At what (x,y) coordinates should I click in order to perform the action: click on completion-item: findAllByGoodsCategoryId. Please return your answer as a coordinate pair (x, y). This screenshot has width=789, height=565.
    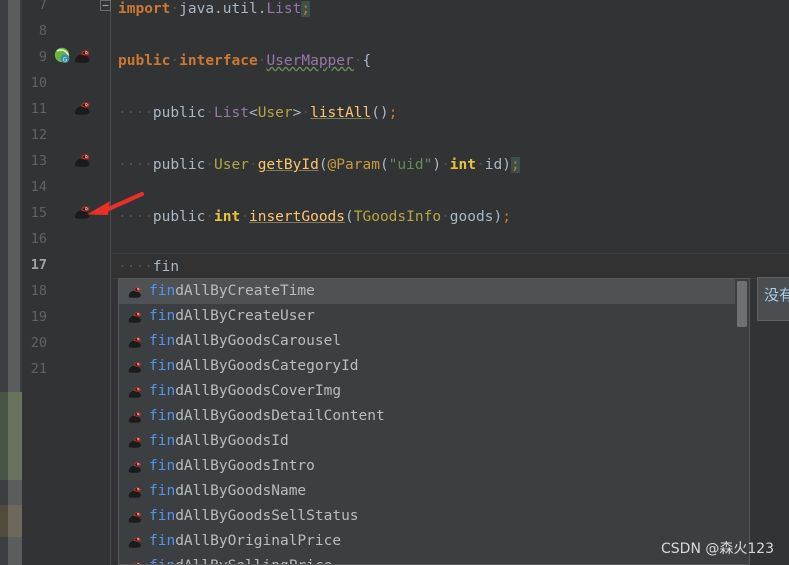
    Looking at the image, I should click on (427, 366).